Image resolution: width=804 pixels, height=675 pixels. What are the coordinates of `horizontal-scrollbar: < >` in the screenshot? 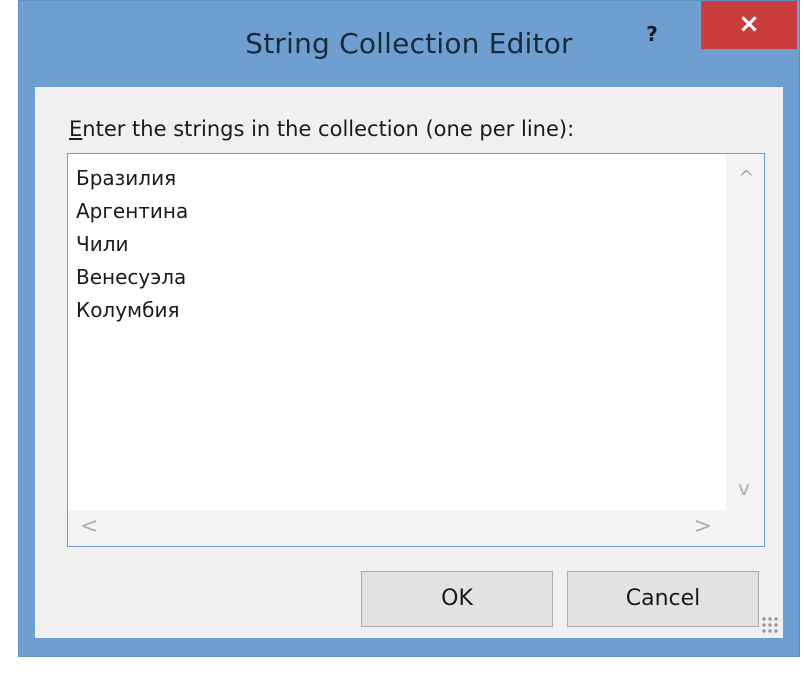 It's located at (416, 528).